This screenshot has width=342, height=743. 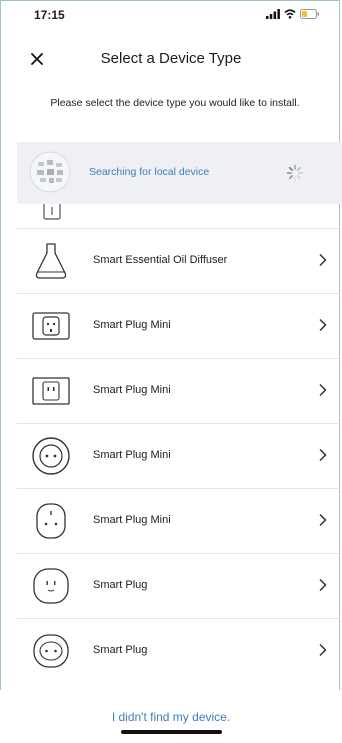 I want to click on wifi-icon, so click(x=290, y=14).